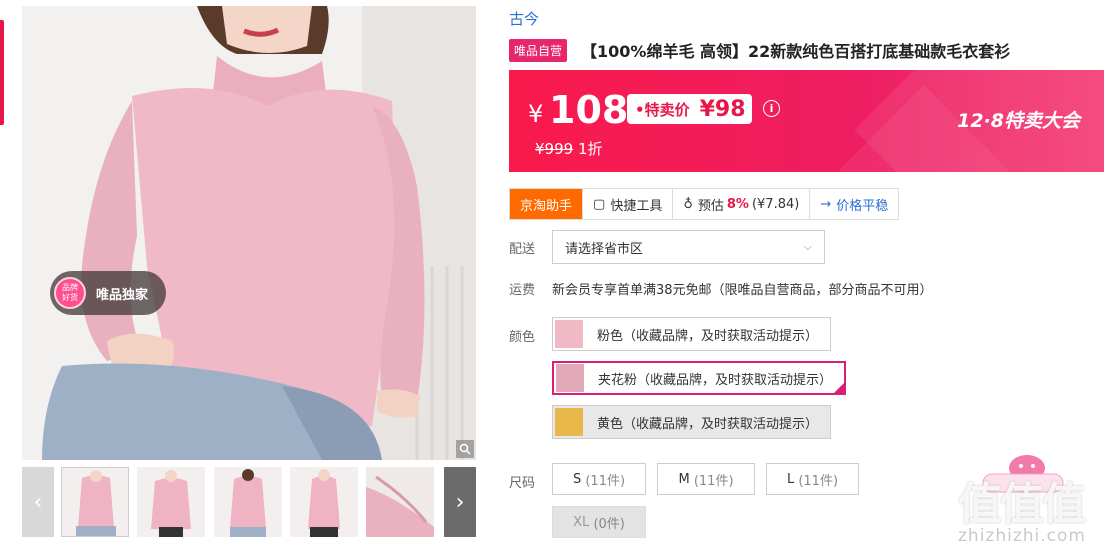 Image resolution: width=1110 pixels, height=554 pixels. Describe the element at coordinates (807, 246) in the screenshot. I see `chevron-down-icon: ⌵` at that location.